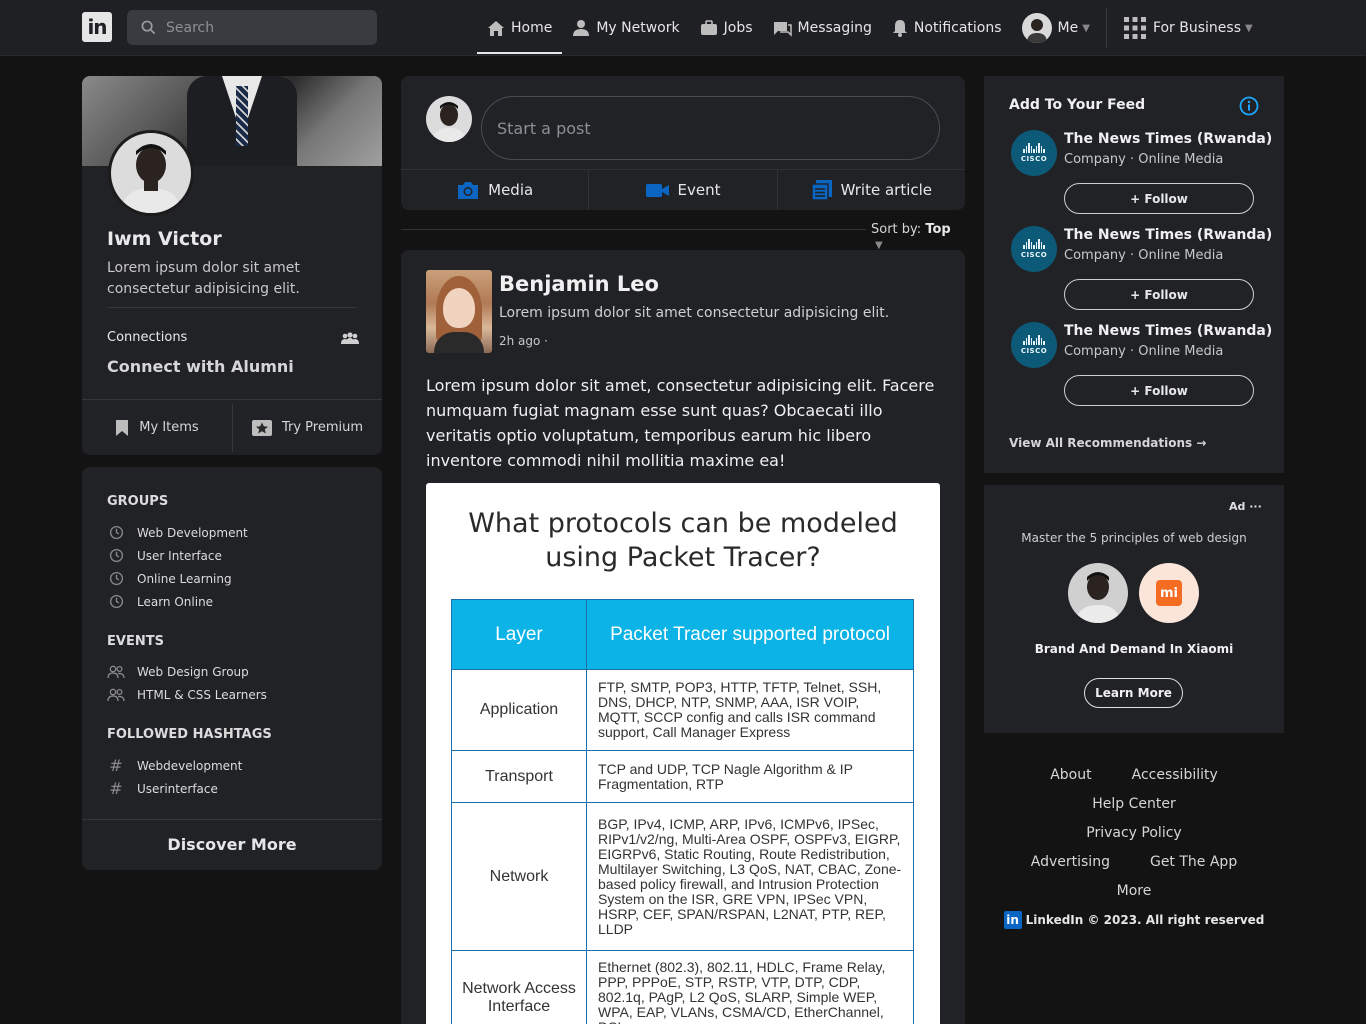  I want to click on nav-for-business: For Business ▼, so click(1188, 28).